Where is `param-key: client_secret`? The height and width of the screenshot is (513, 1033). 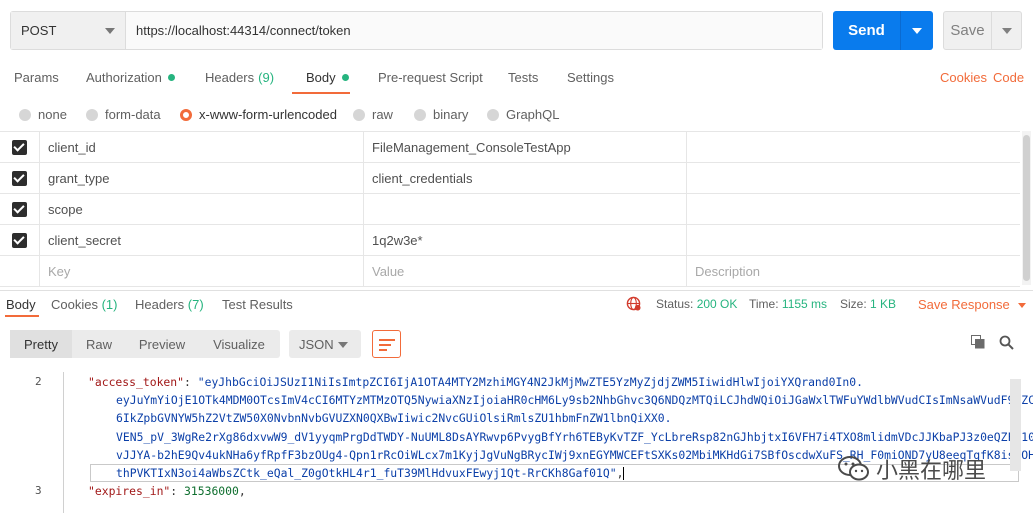
param-key: client_secret is located at coordinates (201, 240).